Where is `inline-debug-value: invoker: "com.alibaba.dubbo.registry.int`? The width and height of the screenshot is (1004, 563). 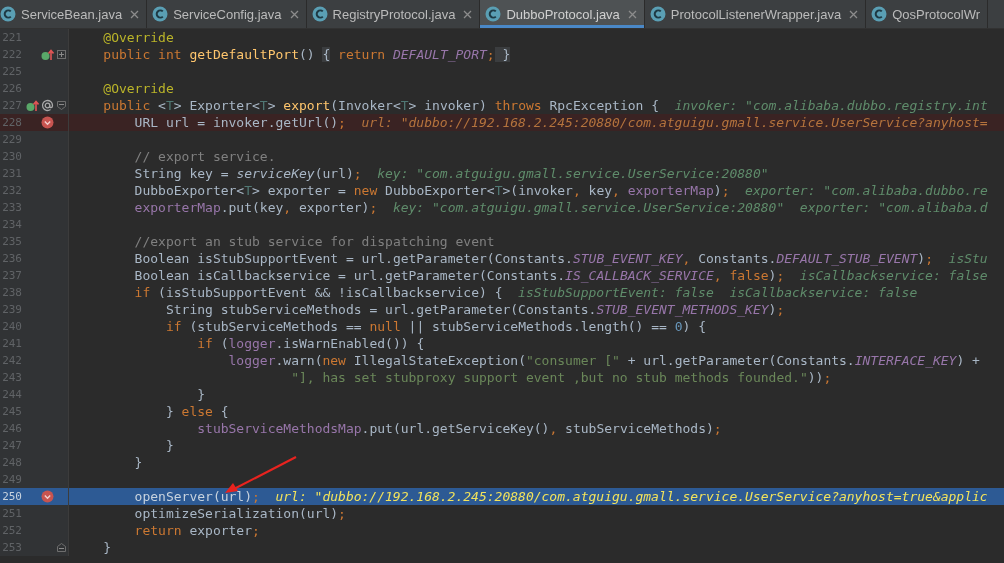
inline-debug-value: invoker: "com.alibaba.dubbo.registry.int is located at coordinates (831, 105).